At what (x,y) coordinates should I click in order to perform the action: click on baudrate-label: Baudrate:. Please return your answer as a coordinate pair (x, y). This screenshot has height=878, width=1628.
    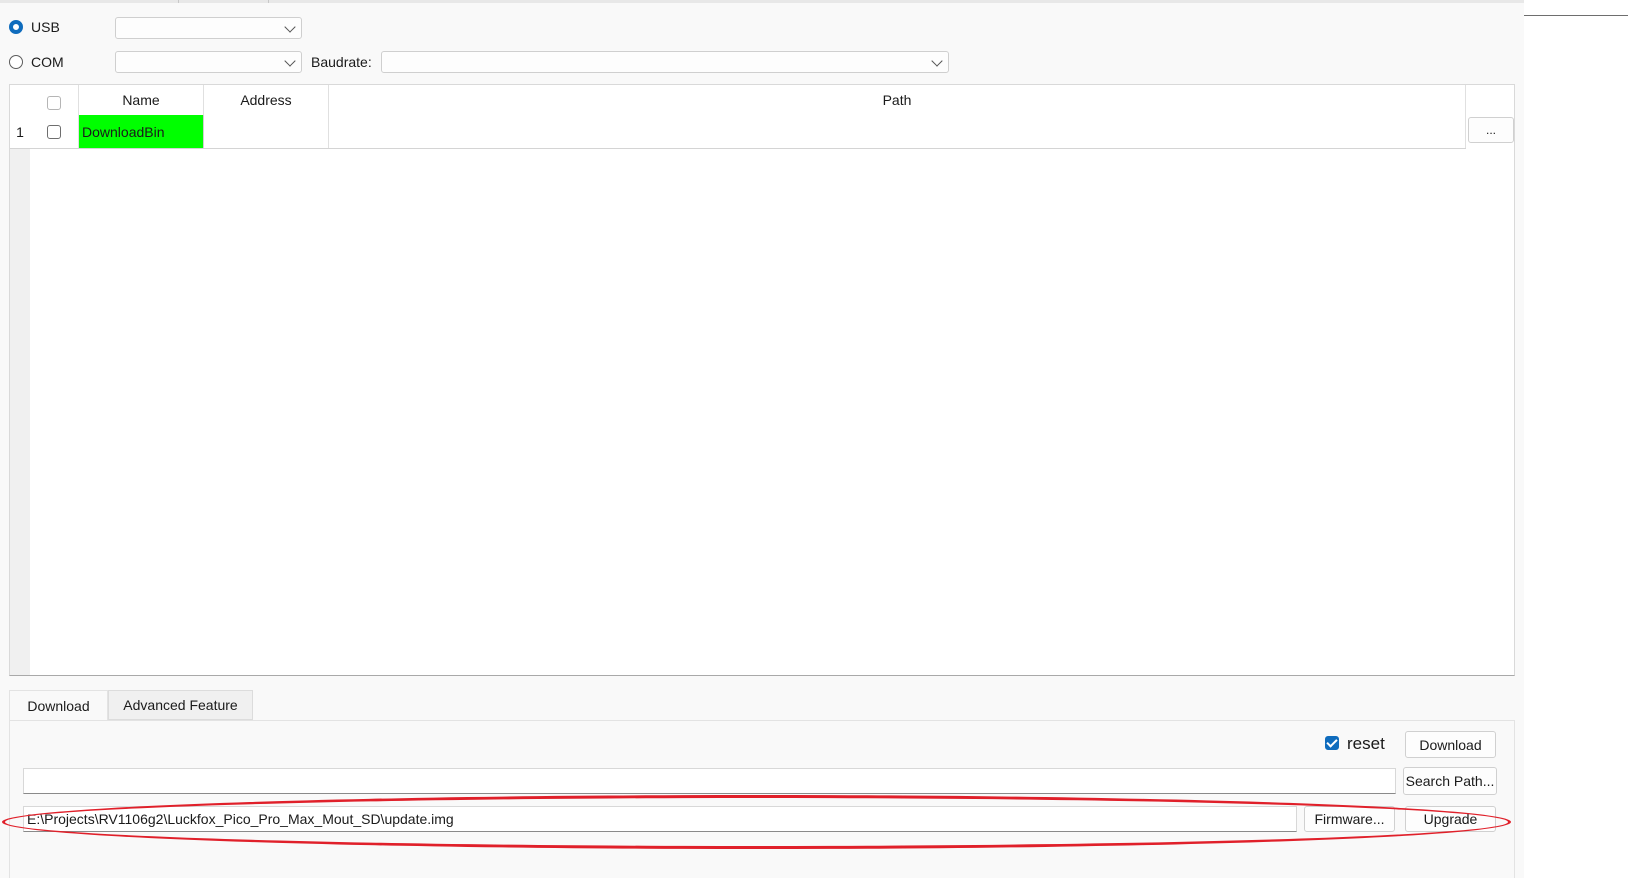
    Looking at the image, I should click on (341, 62).